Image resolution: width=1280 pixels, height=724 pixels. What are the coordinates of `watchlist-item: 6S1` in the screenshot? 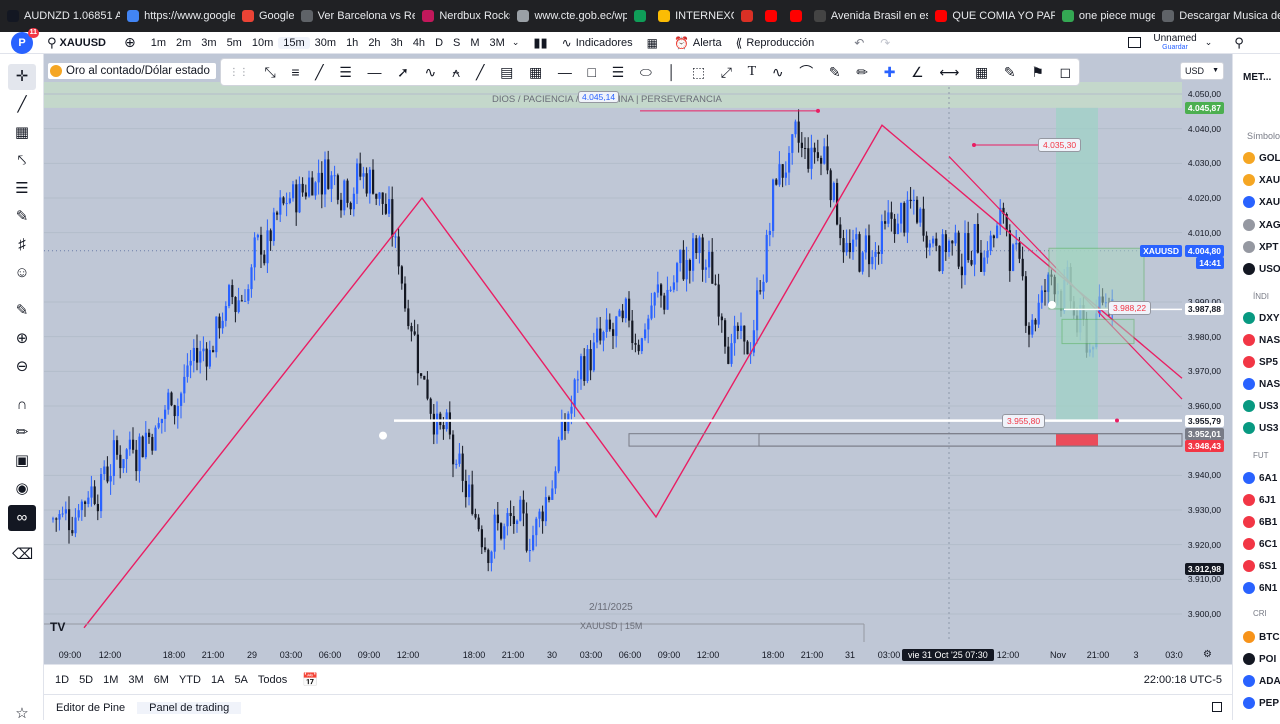 It's located at (1260, 566).